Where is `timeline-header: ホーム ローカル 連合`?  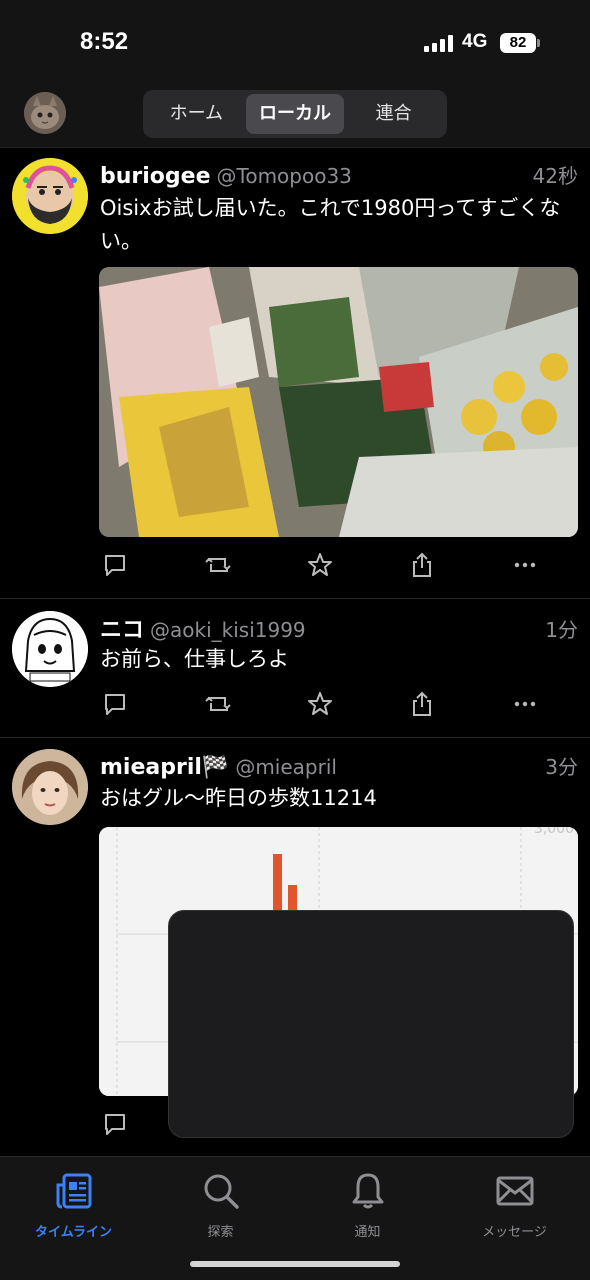 timeline-header: ホーム ローカル 連合 is located at coordinates (295, 117).